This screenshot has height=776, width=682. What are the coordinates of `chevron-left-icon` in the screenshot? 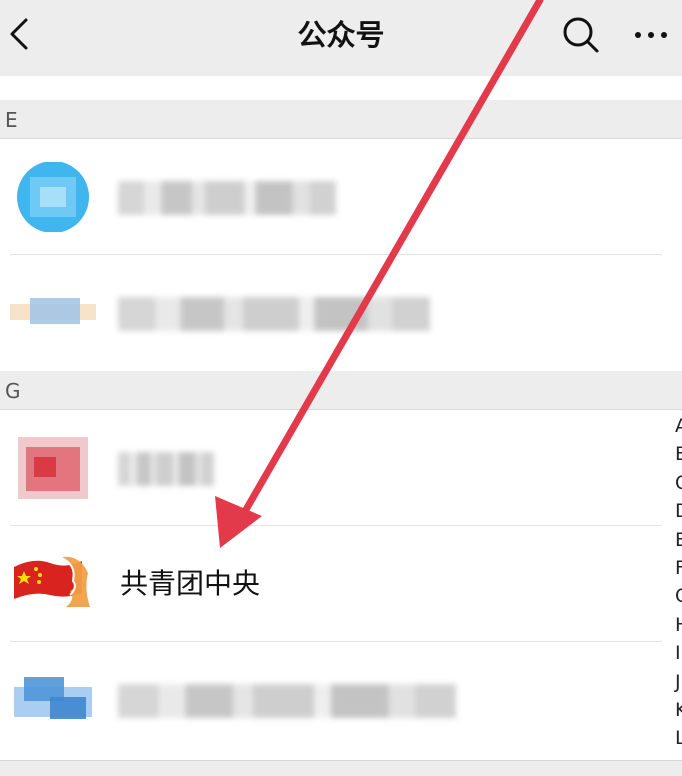 It's located at (19, 34).